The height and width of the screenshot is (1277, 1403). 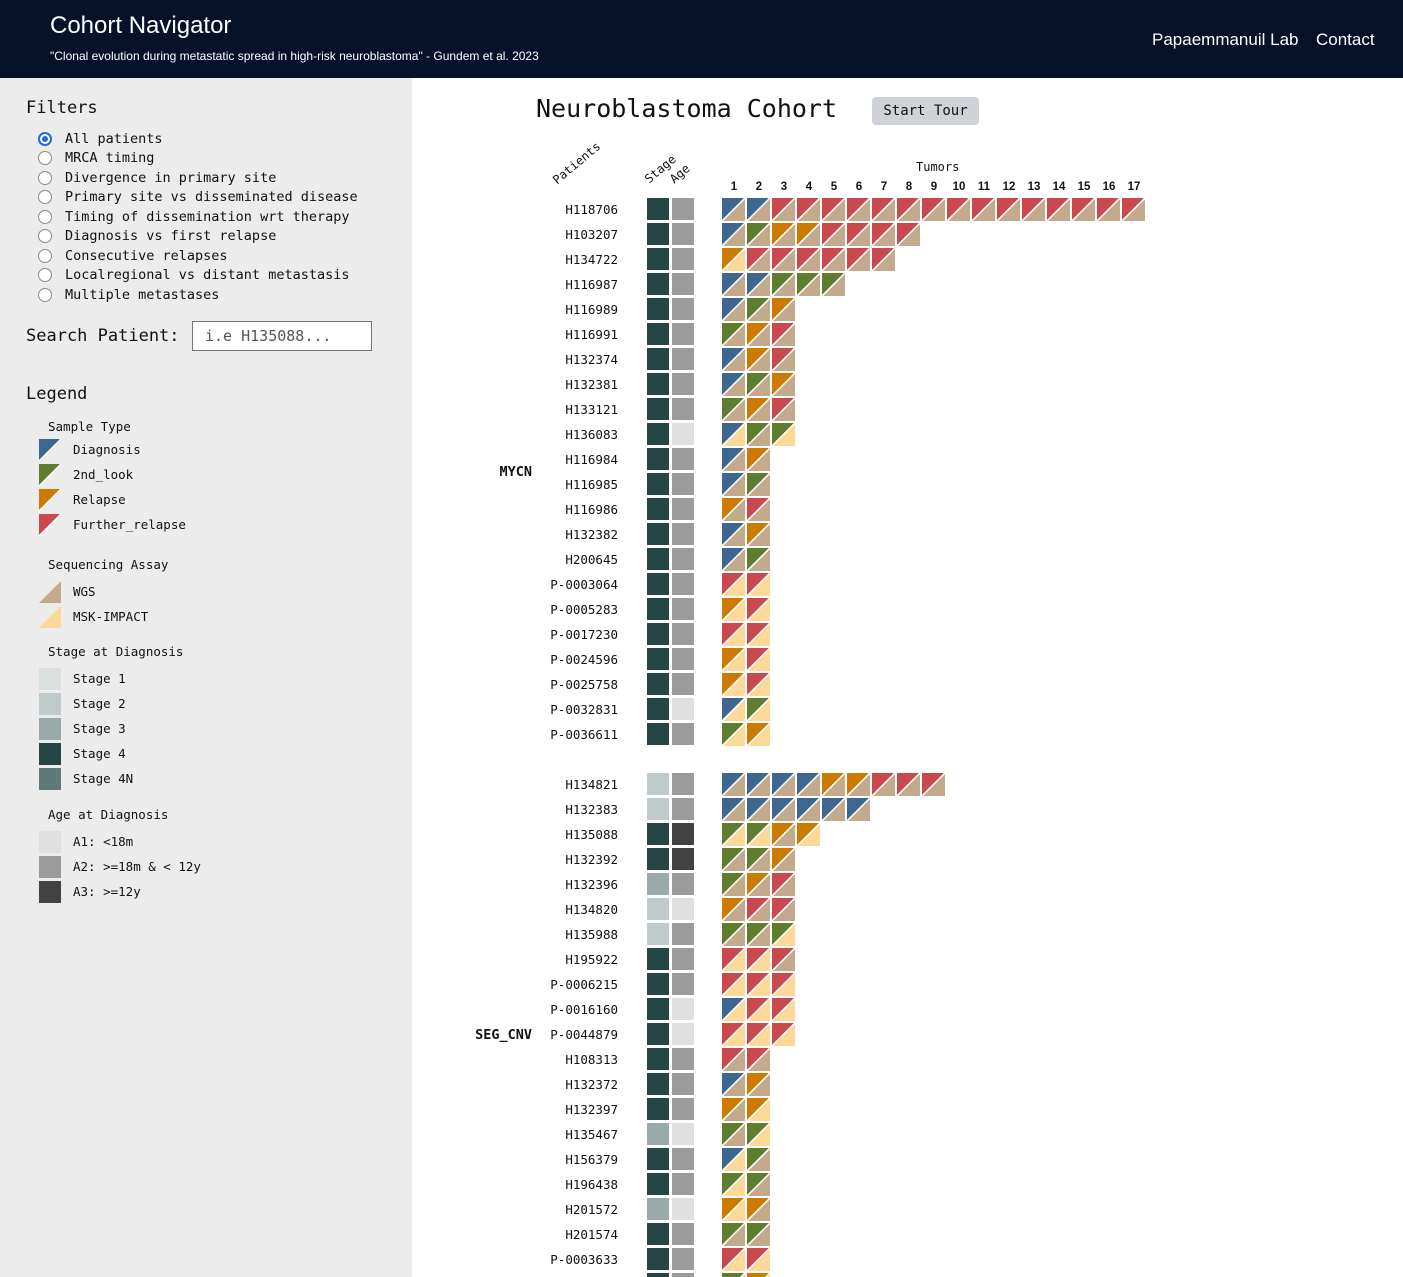 What do you see at coordinates (515, 234) in the screenshot?
I see `patient-id: H103207` at bounding box center [515, 234].